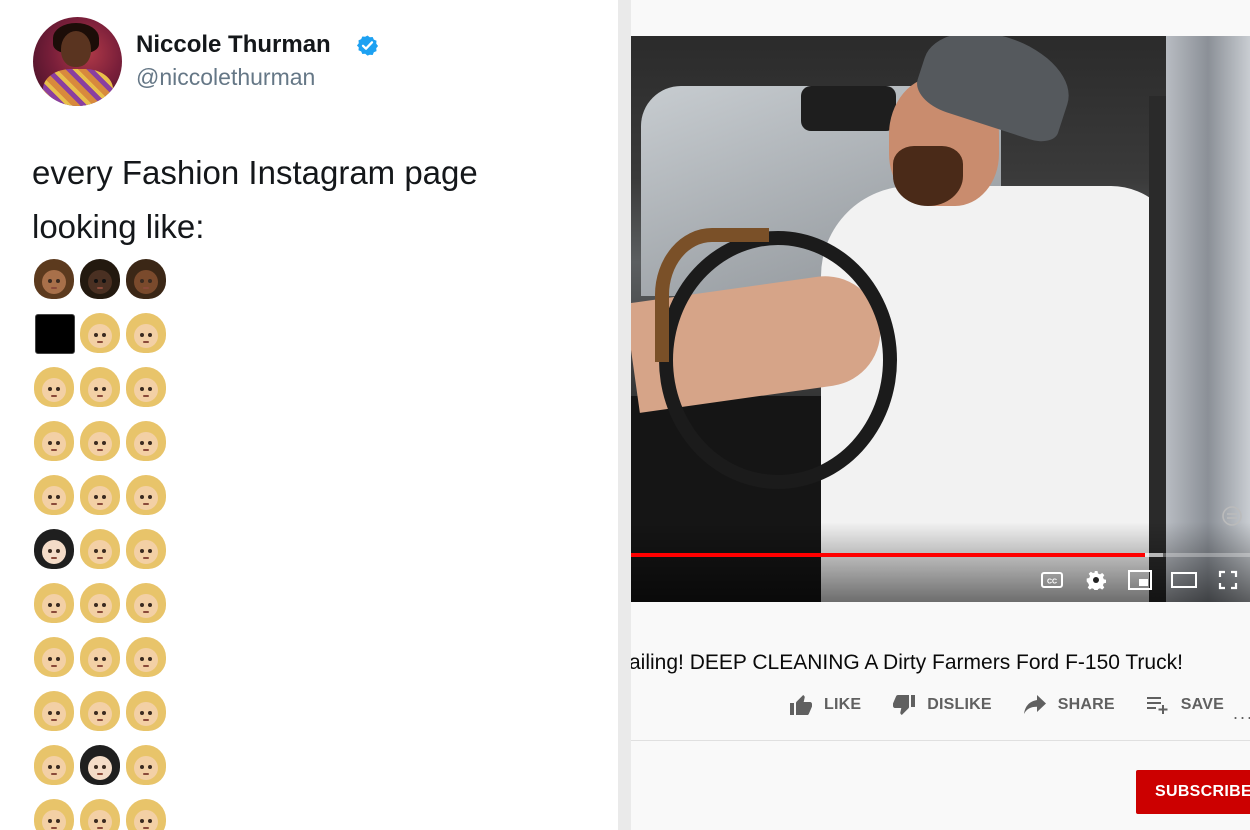 The image size is (1250, 830). I want to click on author-name: Niccole Thurman, so click(233, 45).